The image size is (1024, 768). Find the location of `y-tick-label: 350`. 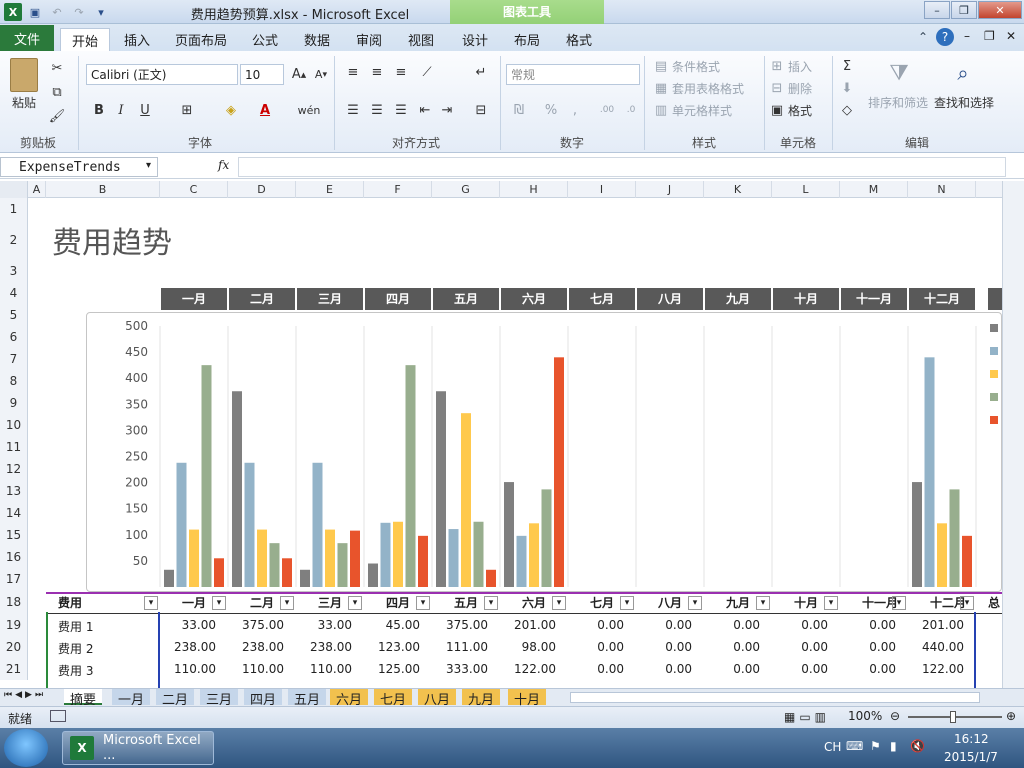

y-tick-label: 350 is located at coordinates (136, 404).